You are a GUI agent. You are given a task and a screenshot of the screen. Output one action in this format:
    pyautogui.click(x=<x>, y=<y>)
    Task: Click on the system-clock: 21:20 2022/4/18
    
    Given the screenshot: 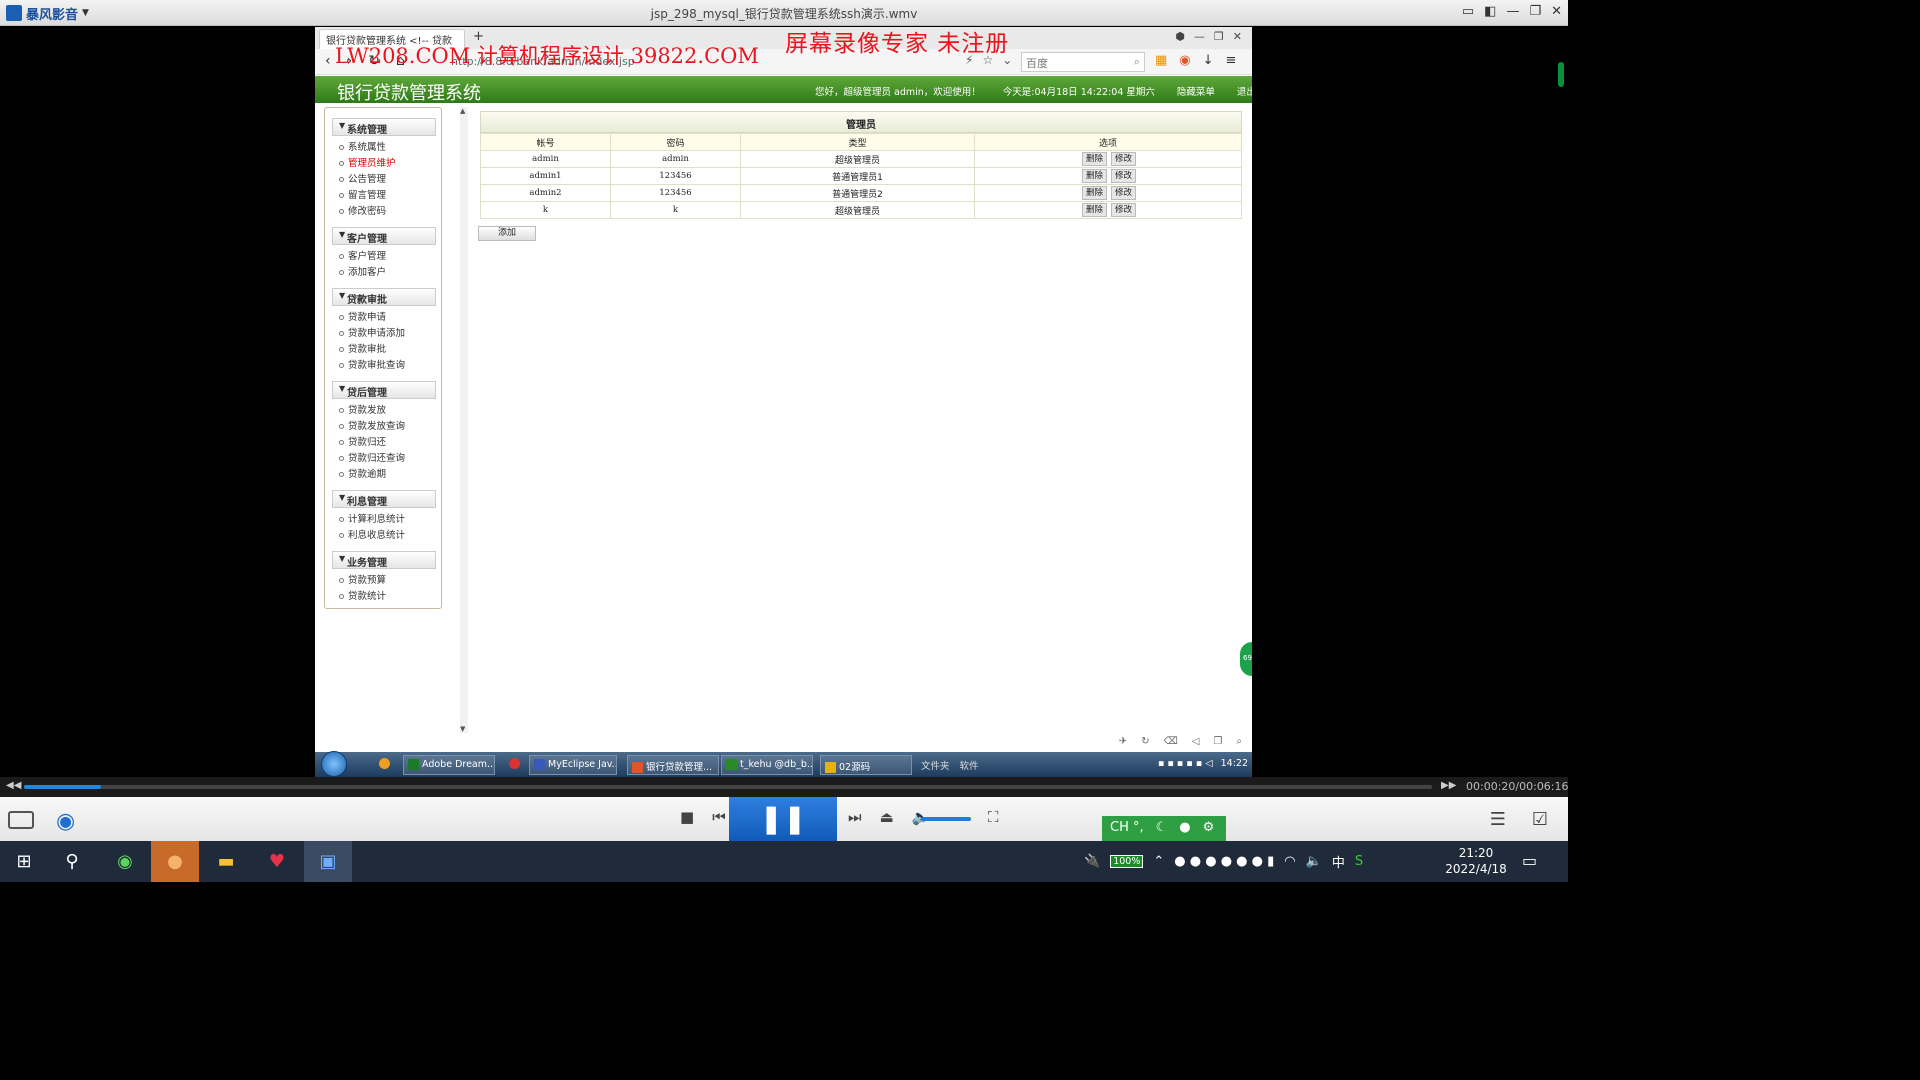 What is the action you would take?
    pyautogui.click(x=1476, y=861)
    